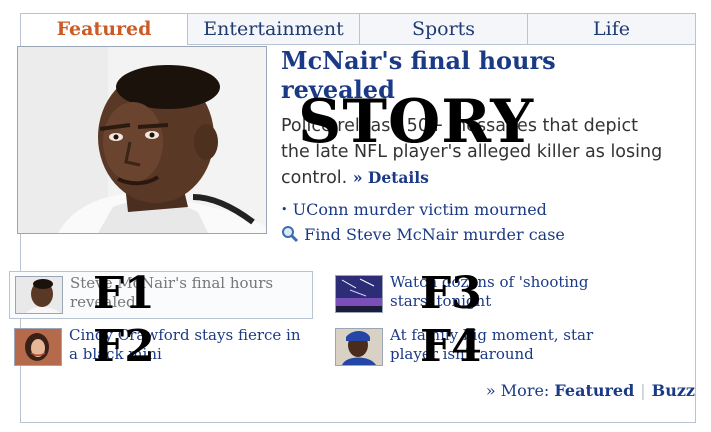 The height and width of the screenshot is (432, 711). I want to click on tab-entertainment: Entertainment, so click(273, 29).